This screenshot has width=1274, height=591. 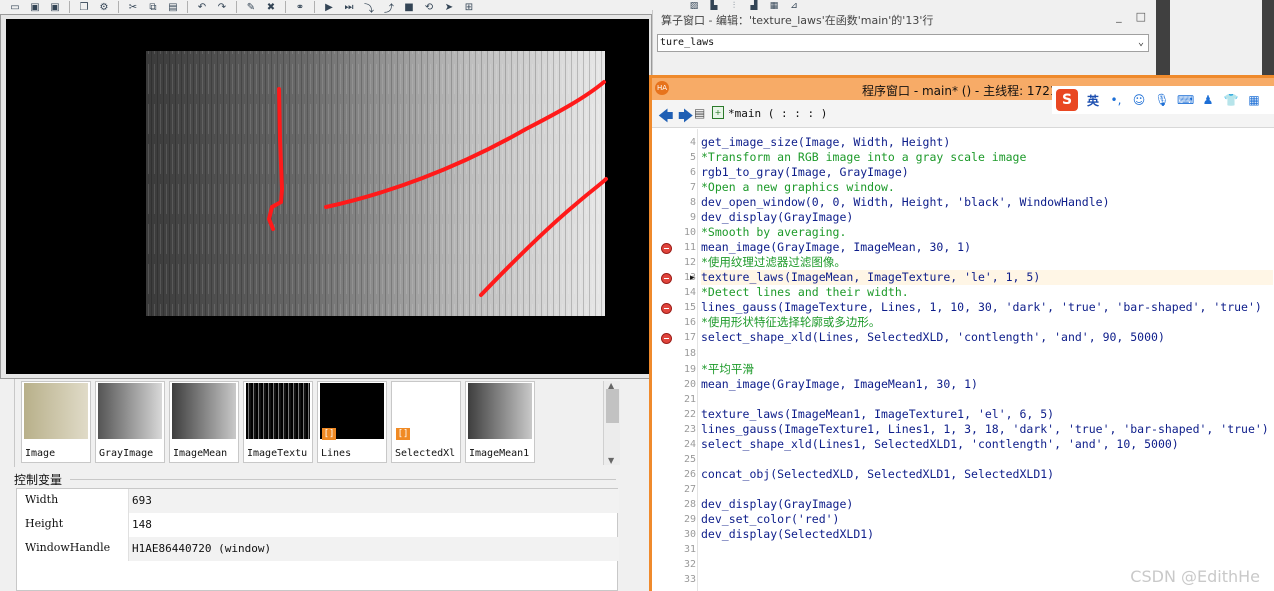 What do you see at coordinates (1067, 100) in the screenshot?
I see `sogou-logo-icon: S` at bounding box center [1067, 100].